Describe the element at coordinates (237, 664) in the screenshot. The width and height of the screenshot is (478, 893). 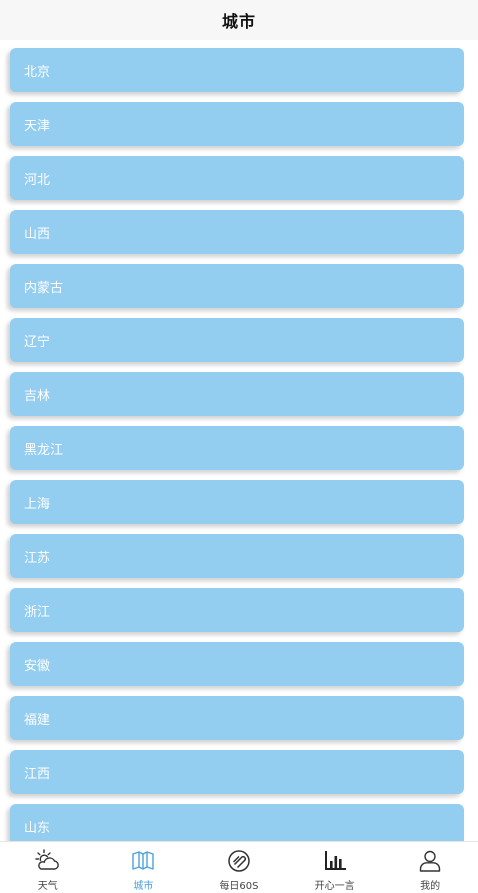
I see `city-item-anhui: 安徽` at that location.